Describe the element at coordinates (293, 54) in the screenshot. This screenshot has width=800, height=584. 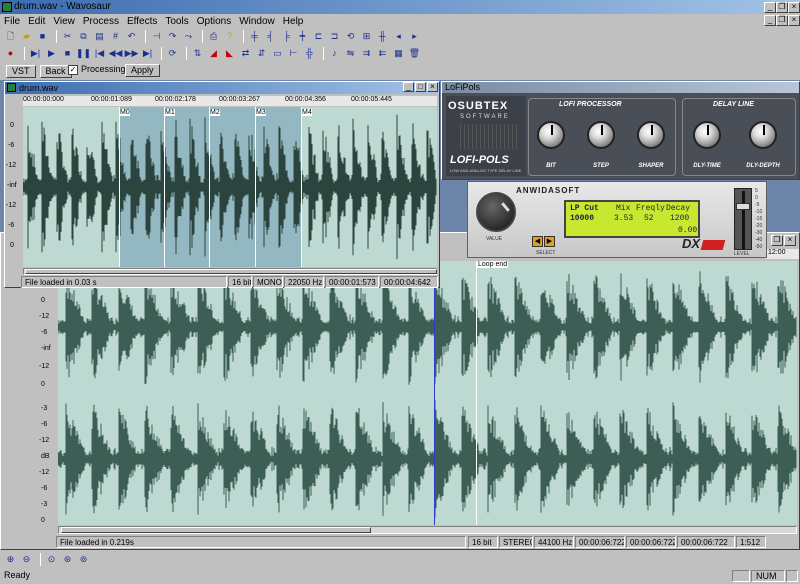
I see `insert-silence-icon: ⊢` at that location.